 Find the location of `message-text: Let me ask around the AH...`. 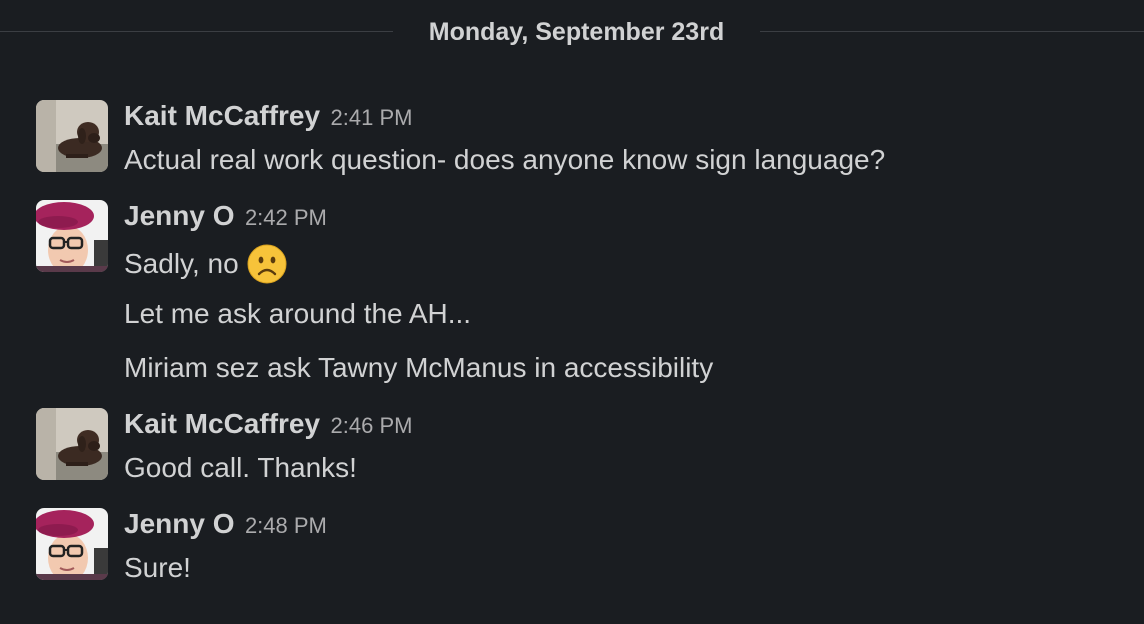

message-text: Let me ask around the AH... is located at coordinates (298, 313).